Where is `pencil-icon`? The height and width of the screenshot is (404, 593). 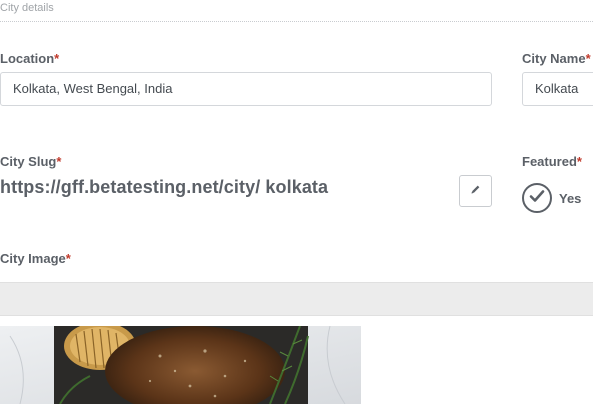 pencil-icon is located at coordinates (475, 191).